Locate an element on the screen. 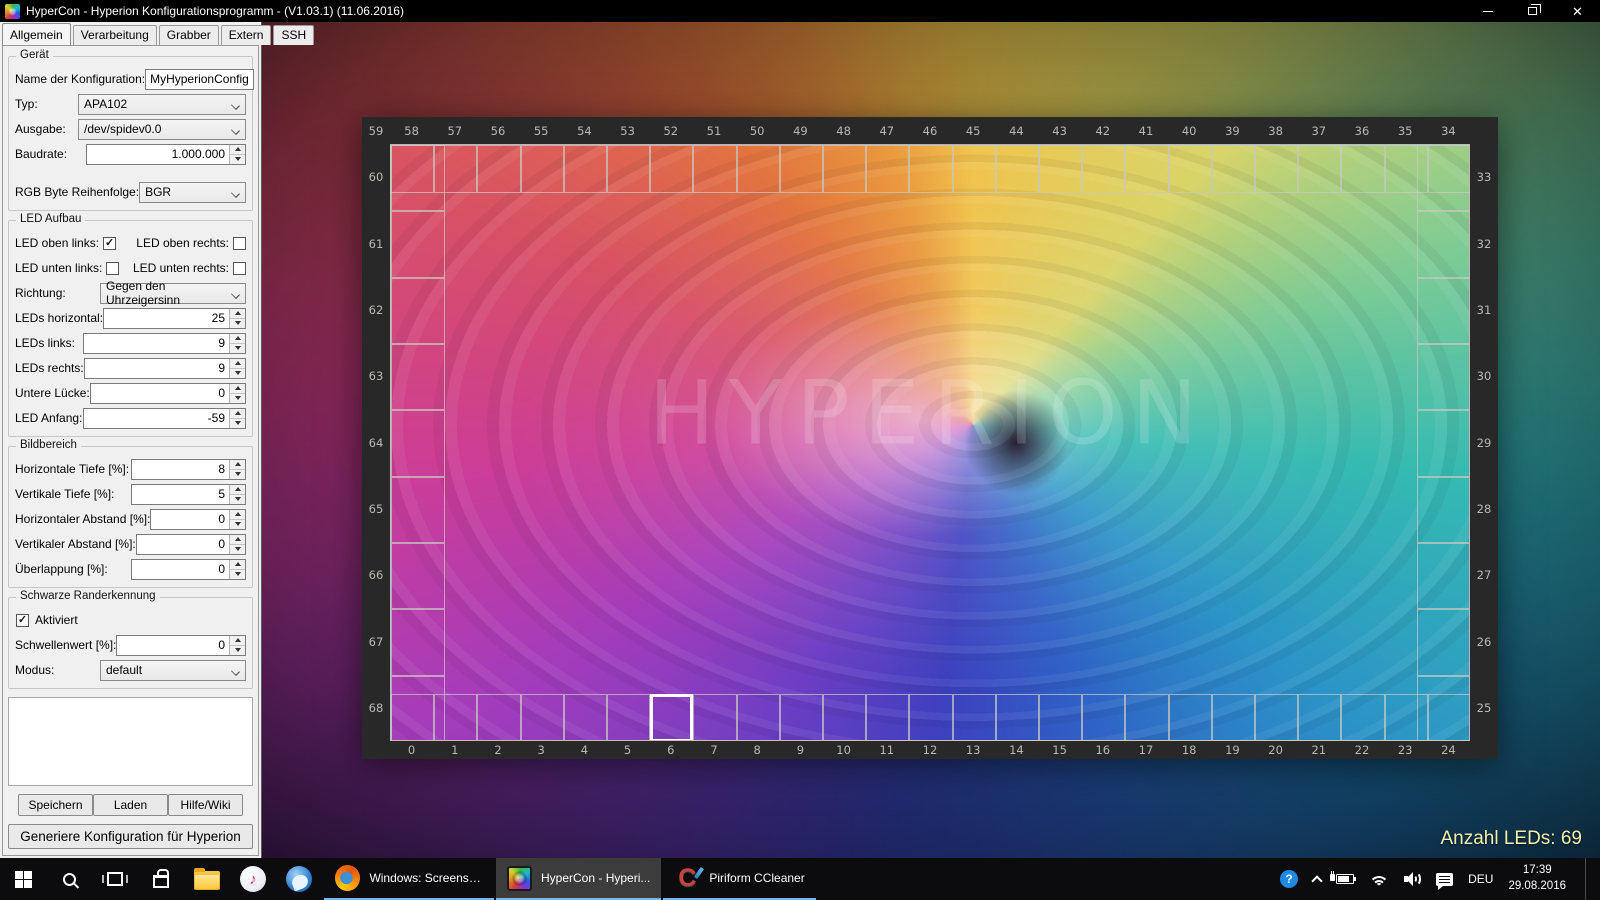 The width and height of the screenshot is (1600, 900). modus-select: default is located at coordinates (173, 670).